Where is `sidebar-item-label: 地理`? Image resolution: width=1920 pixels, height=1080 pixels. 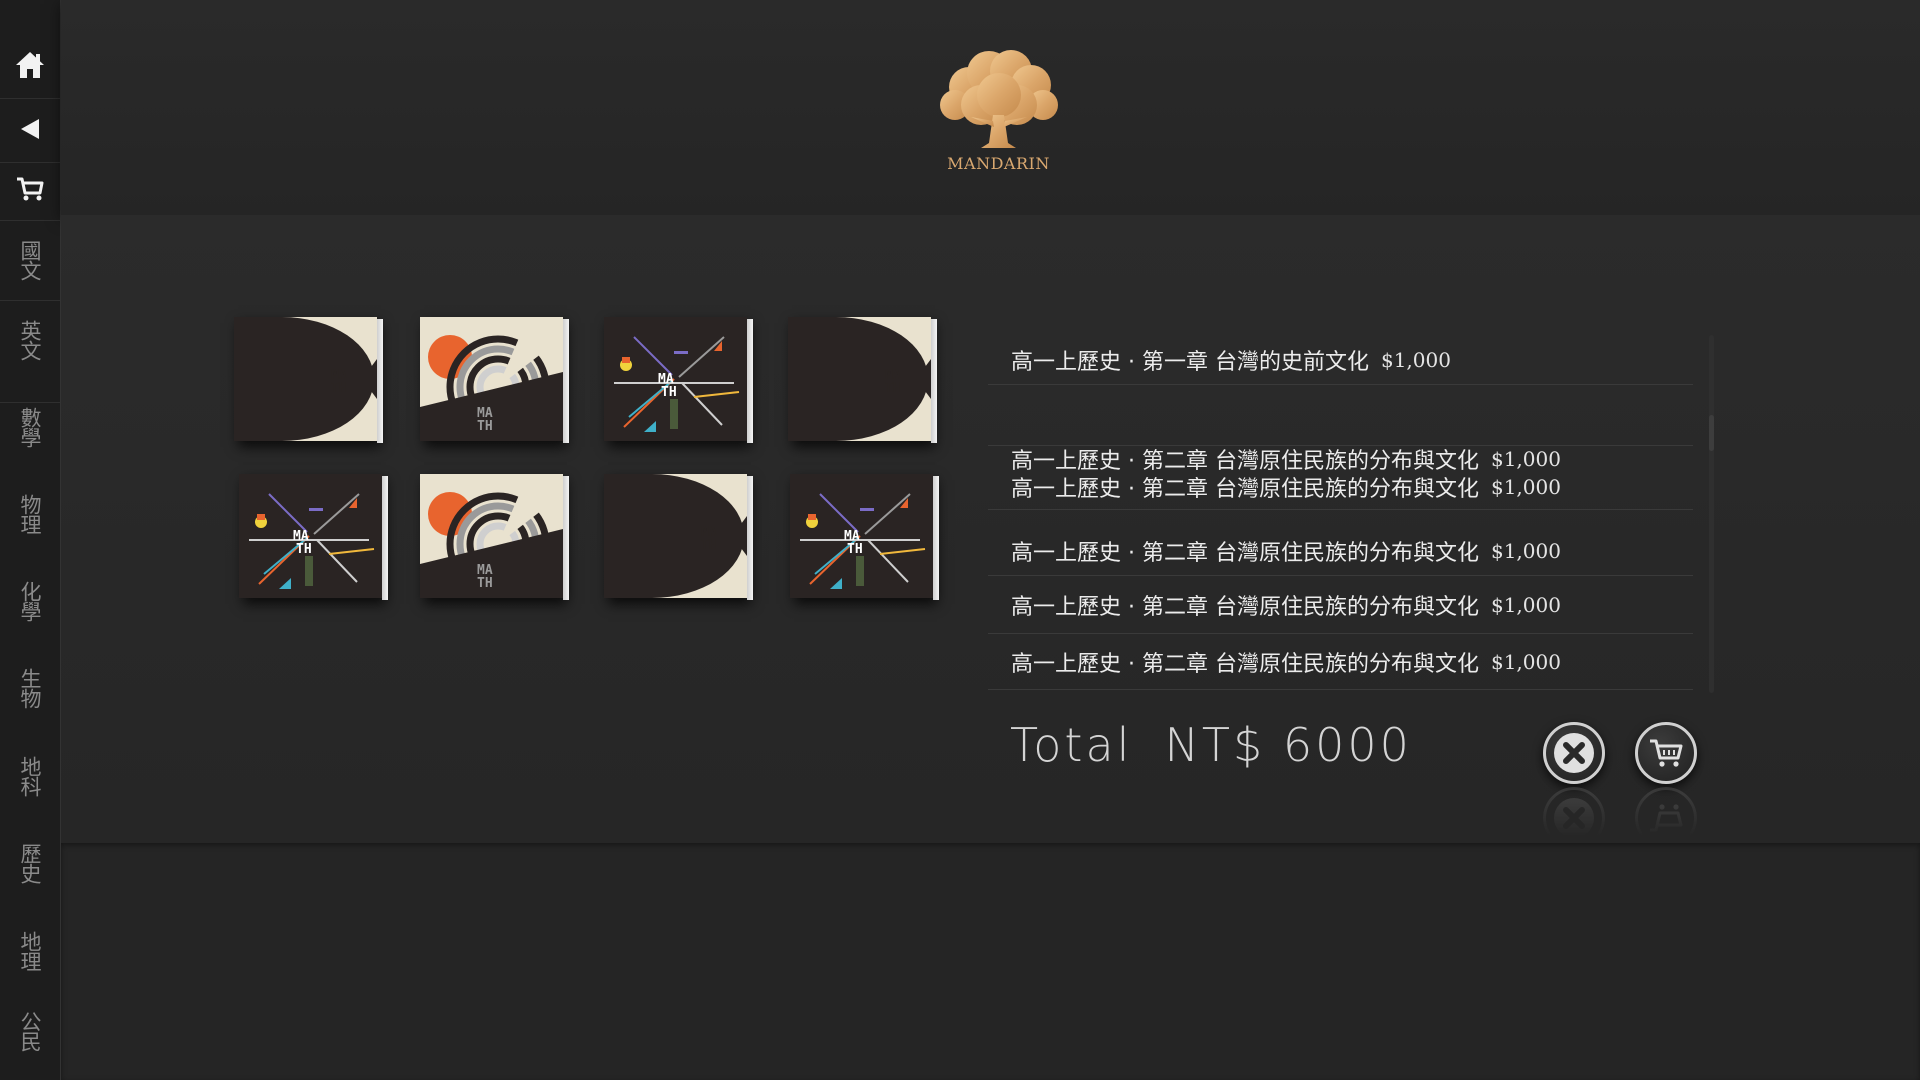
sidebar-item-label: 地理 is located at coordinates (30, 951).